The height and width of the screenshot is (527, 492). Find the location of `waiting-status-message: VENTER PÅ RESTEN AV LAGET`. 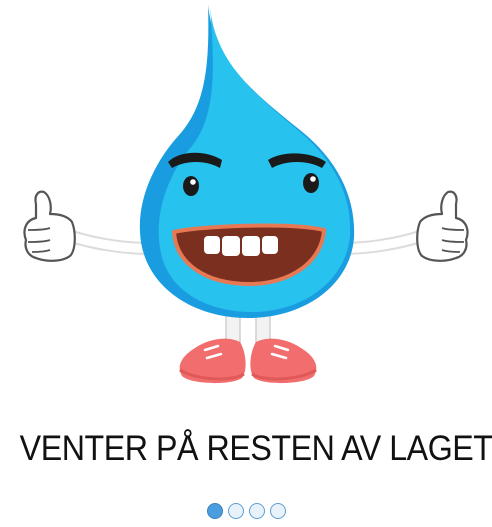

waiting-status-message: VENTER PÅ RESTEN AV LAGET is located at coordinates (255, 448).